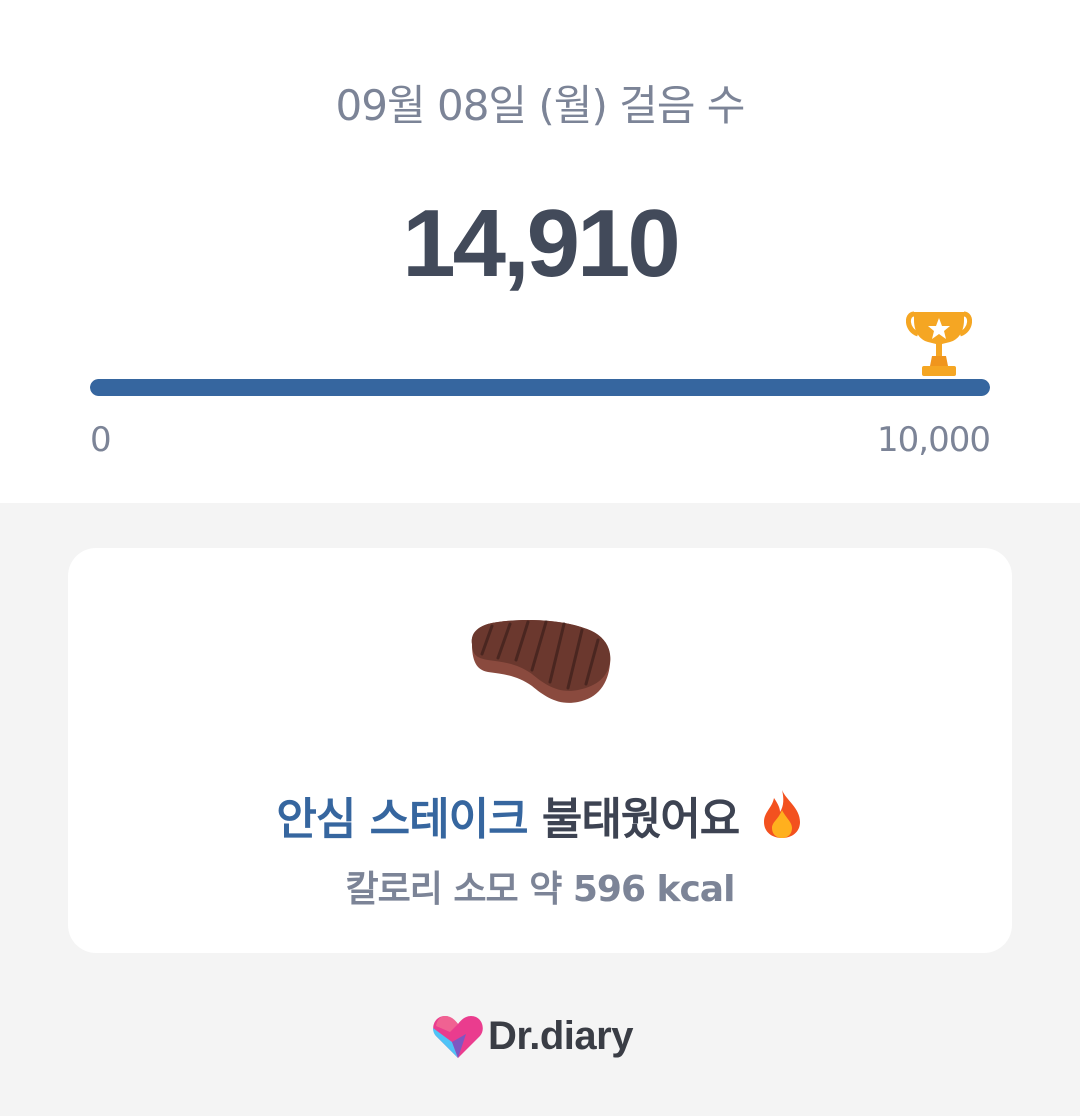 This screenshot has height=1116, width=1080. Describe the element at coordinates (939, 343) in the screenshot. I see `trophy-icon` at that location.